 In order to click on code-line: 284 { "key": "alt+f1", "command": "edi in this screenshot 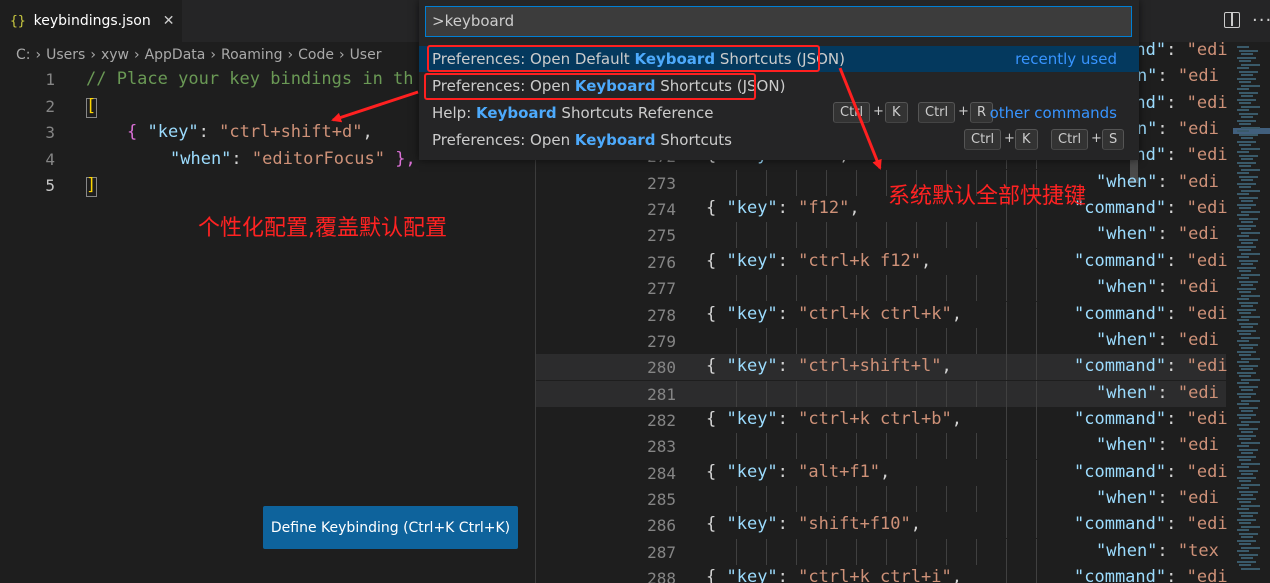, I will do `click(882, 472)`.